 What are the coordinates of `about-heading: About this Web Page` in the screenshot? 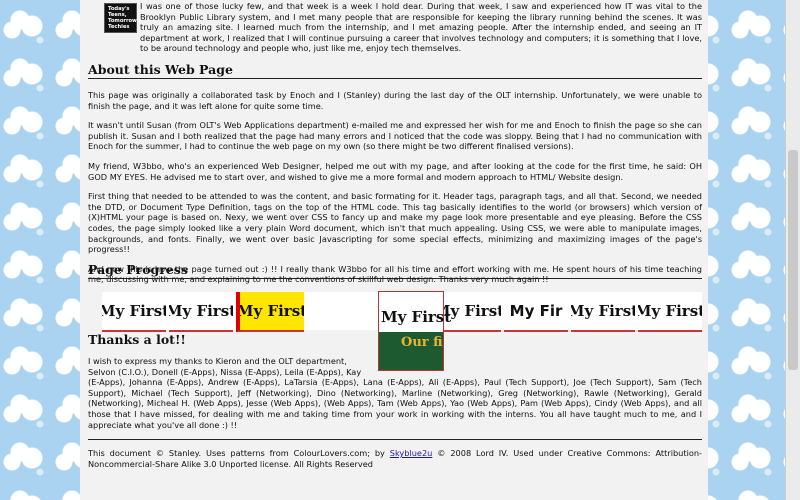 It's located at (395, 70).